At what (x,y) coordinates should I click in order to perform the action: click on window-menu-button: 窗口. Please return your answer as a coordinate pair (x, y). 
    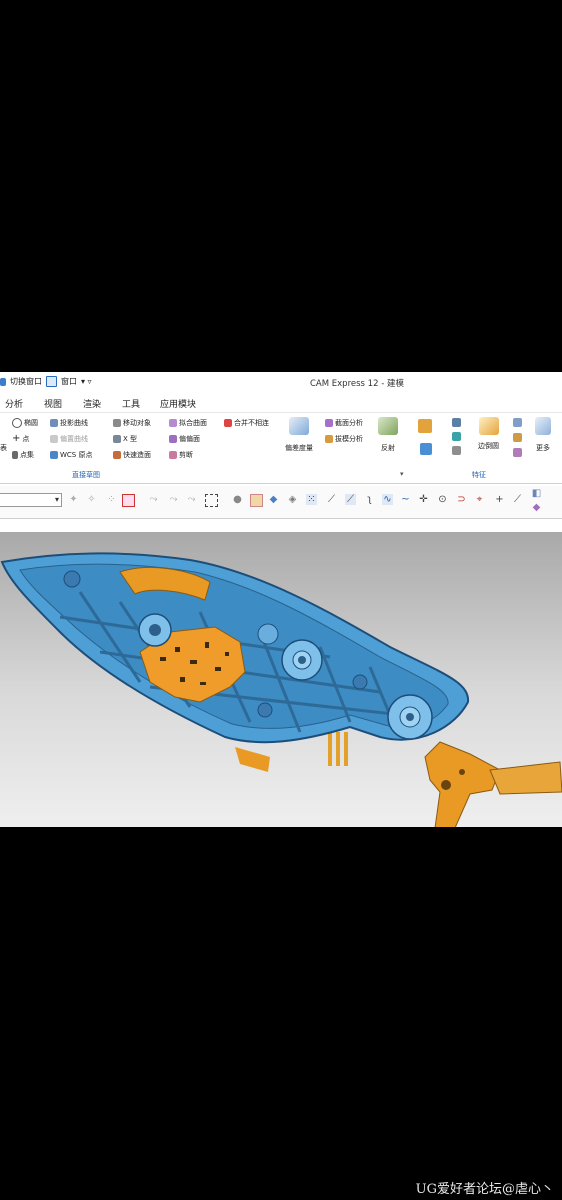
    Looking at the image, I should click on (69, 381).